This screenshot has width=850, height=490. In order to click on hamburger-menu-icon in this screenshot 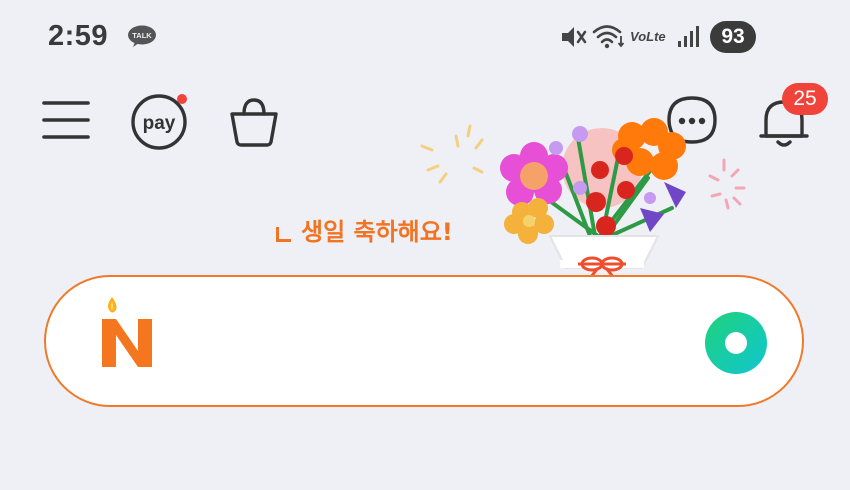, I will do `click(66, 120)`.